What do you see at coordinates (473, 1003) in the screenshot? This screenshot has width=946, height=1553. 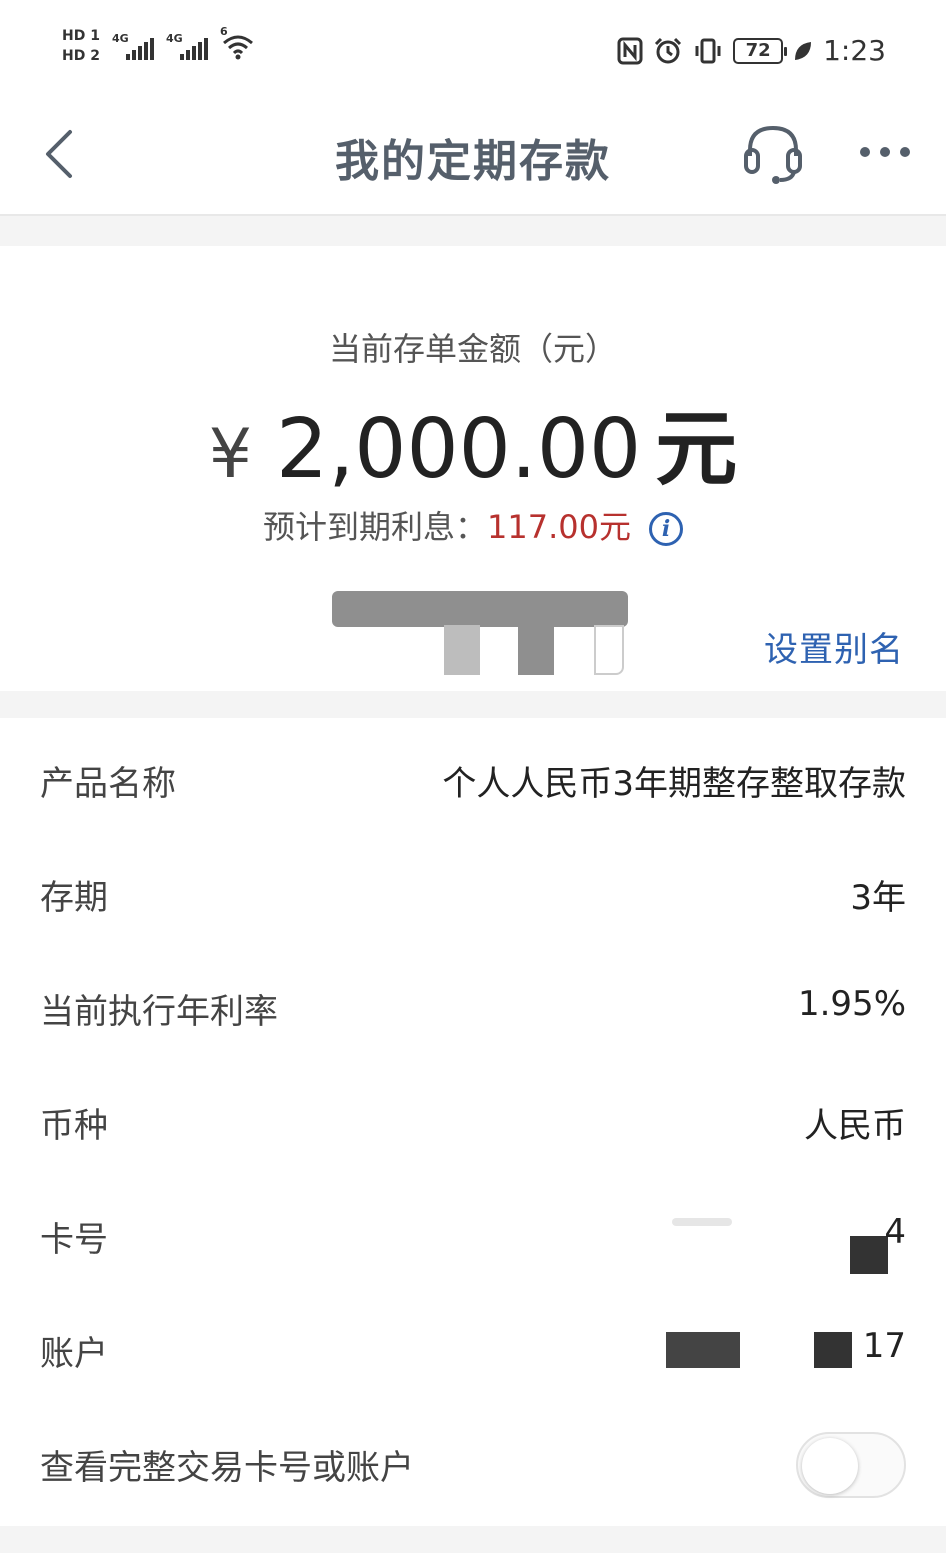 I see `detail-row-rate: 当前执行年利率 1.95%` at bounding box center [473, 1003].